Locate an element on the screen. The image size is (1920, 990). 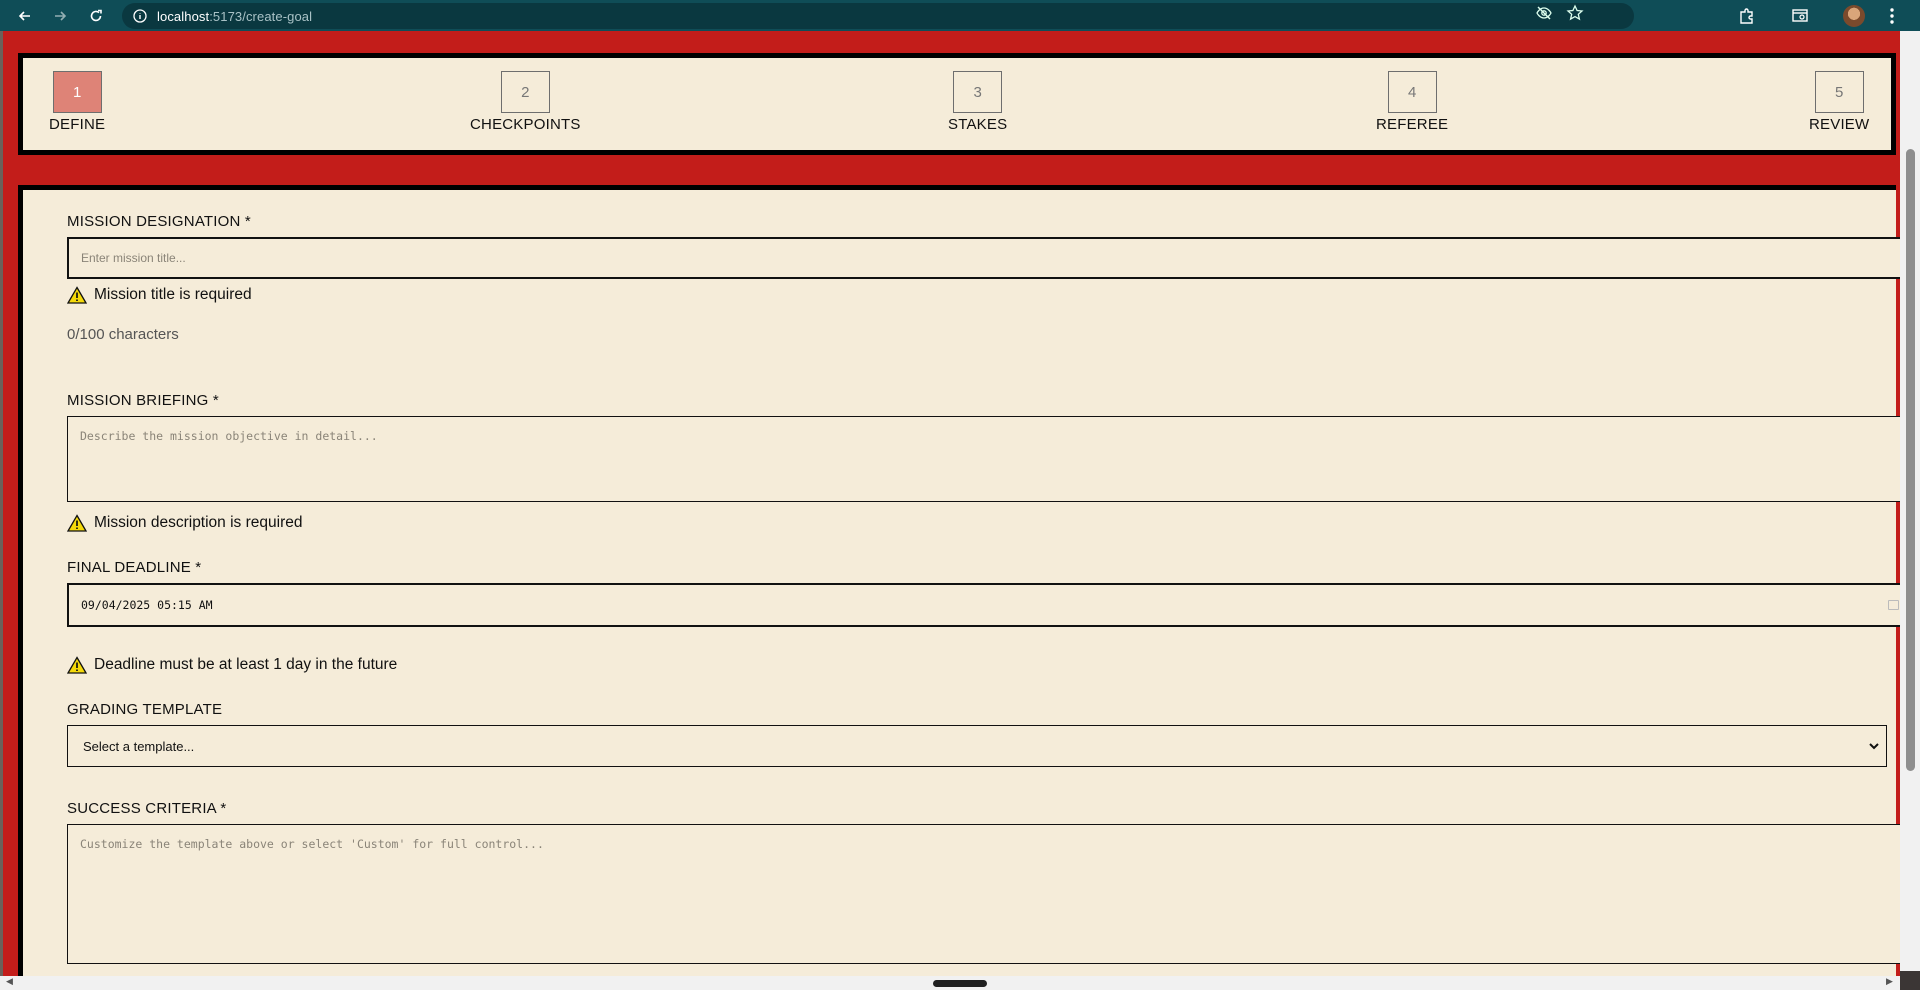
step-label: DEFINE is located at coordinates (77, 124).